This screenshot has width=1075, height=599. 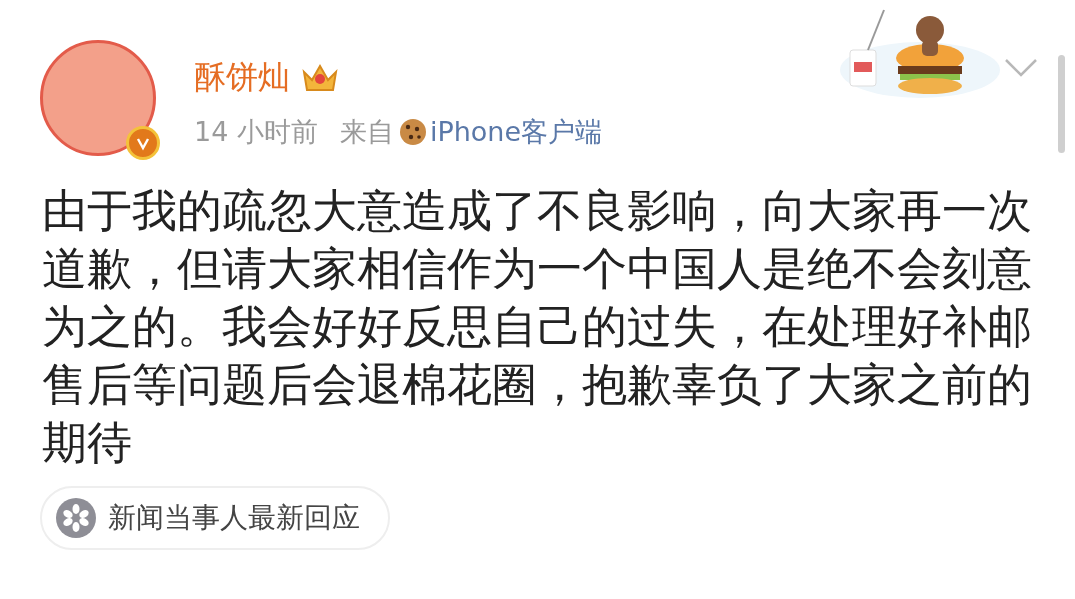 I want to click on chevron-down-icon, so click(x=1021, y=68).